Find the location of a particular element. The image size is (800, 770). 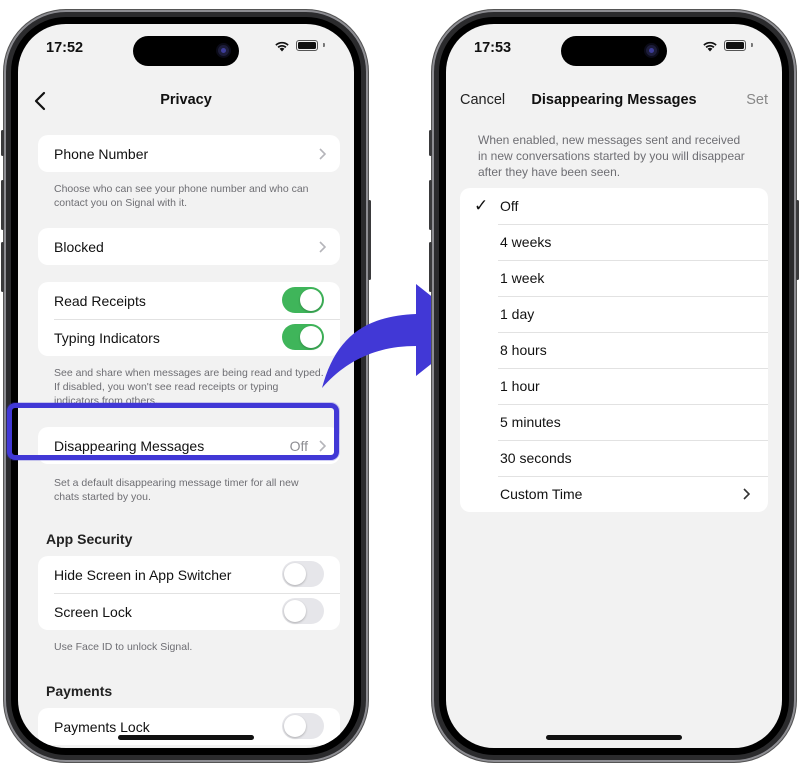

option-custom-time: Custom Time is located at coordinates (614, 494).